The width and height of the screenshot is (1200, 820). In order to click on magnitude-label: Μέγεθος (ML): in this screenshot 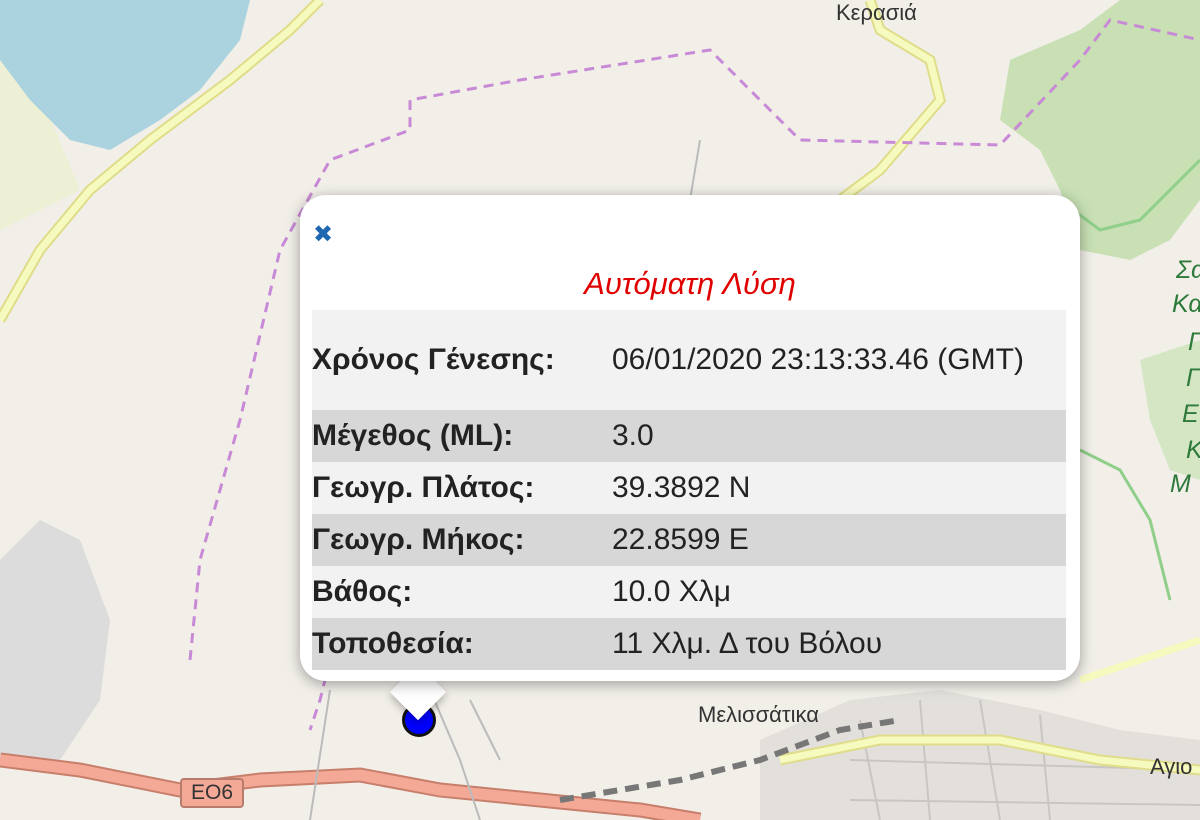, I will do `click(413, 435)`.